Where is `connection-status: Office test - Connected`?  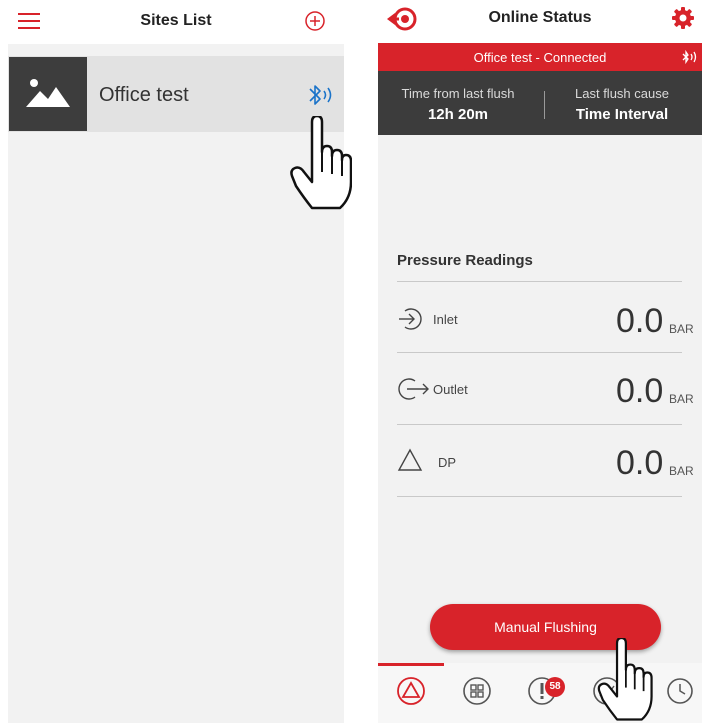 connection-status: Office test - Connected is located at coordinates (540, 57).